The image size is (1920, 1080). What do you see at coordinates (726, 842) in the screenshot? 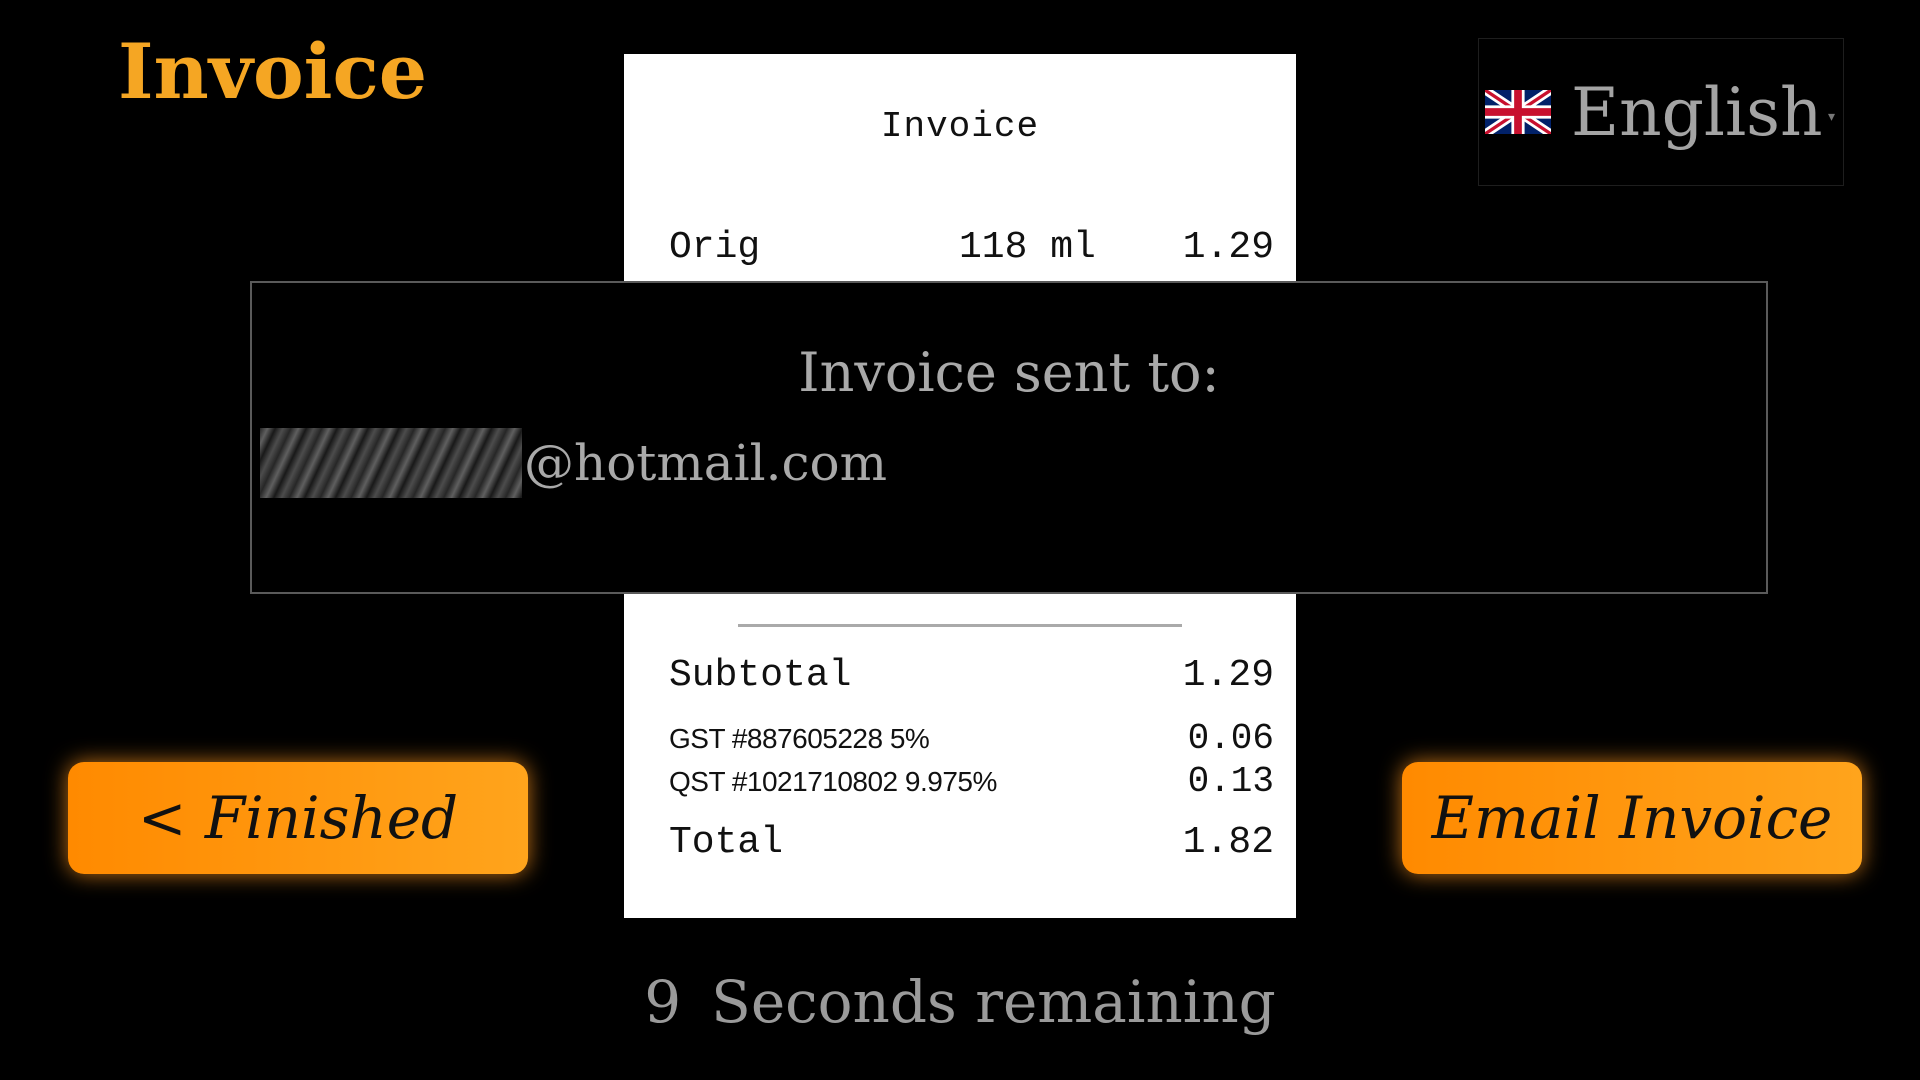
I see `total-label: Total` at bounding box center [726, 842].